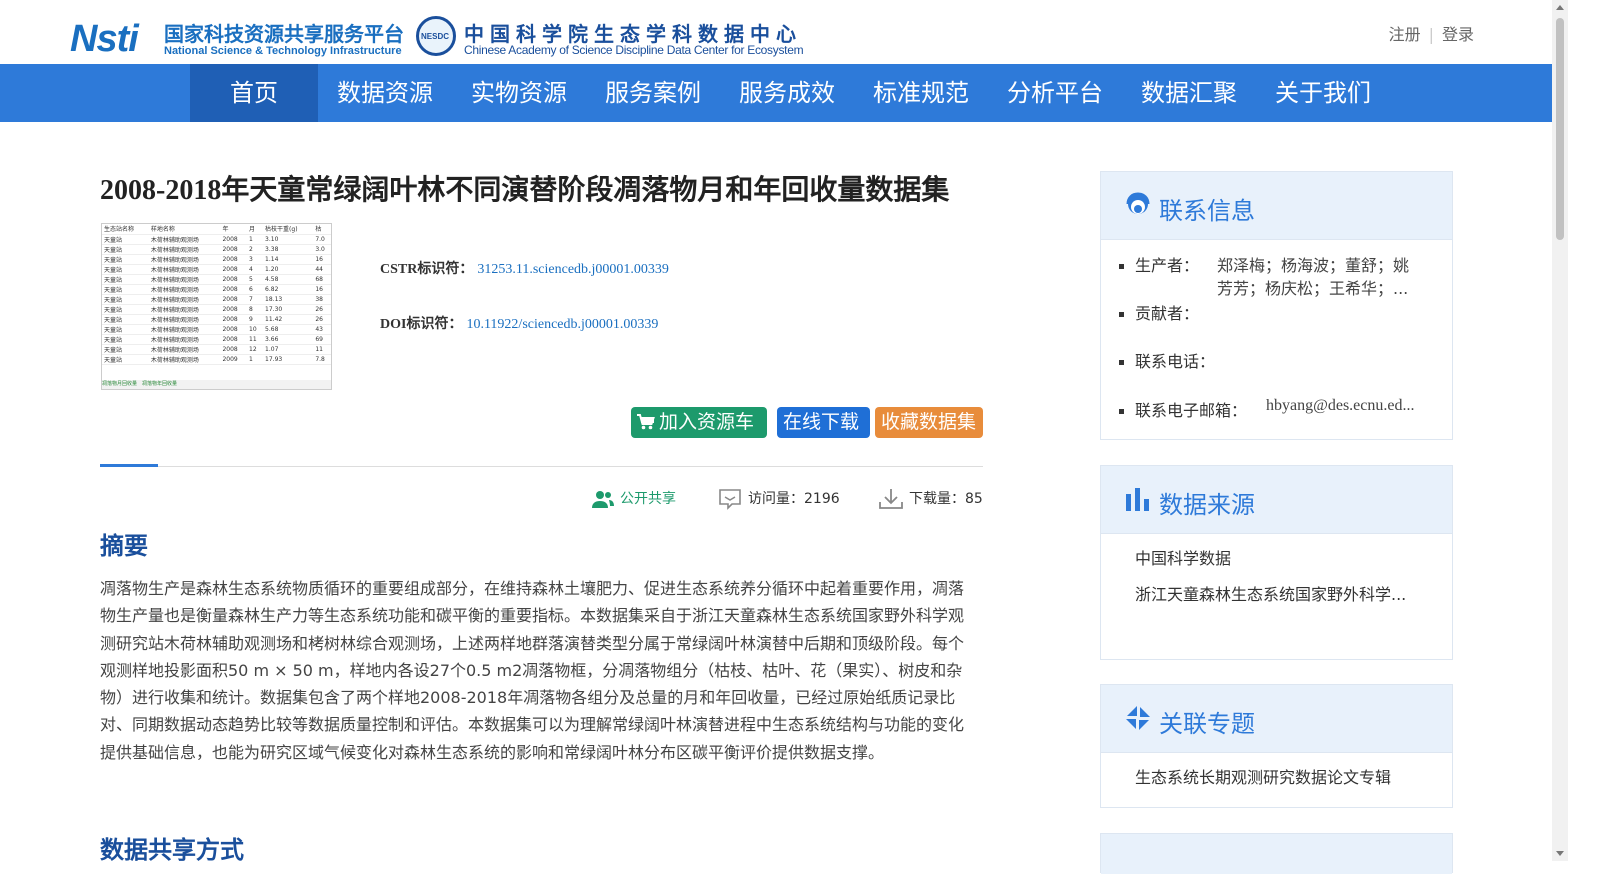  Describe the element at coordinates (255, 289) in the screenshot. I see `thumbnail-cell: 6` at that location.